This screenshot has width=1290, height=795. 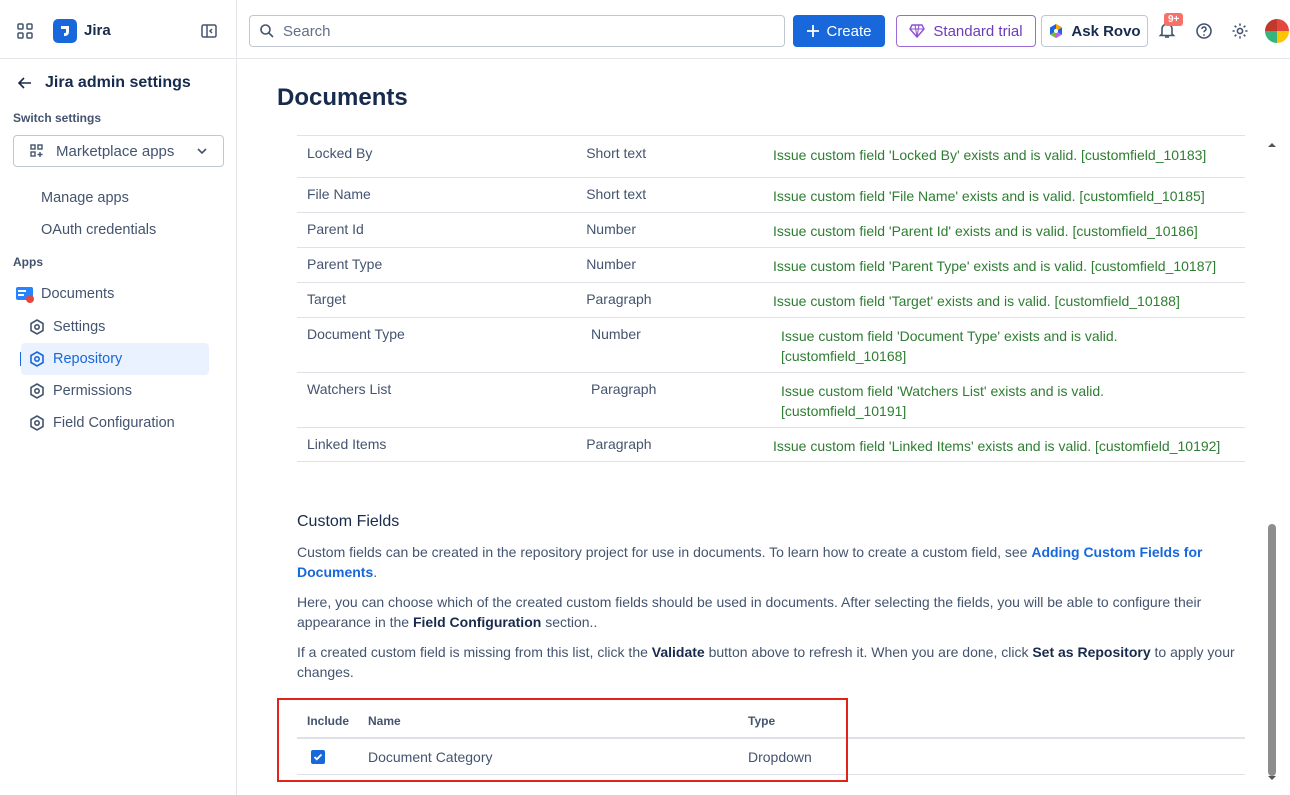 I want to click on switch-settings-label: Switch settings, so click(x=57, y=118).